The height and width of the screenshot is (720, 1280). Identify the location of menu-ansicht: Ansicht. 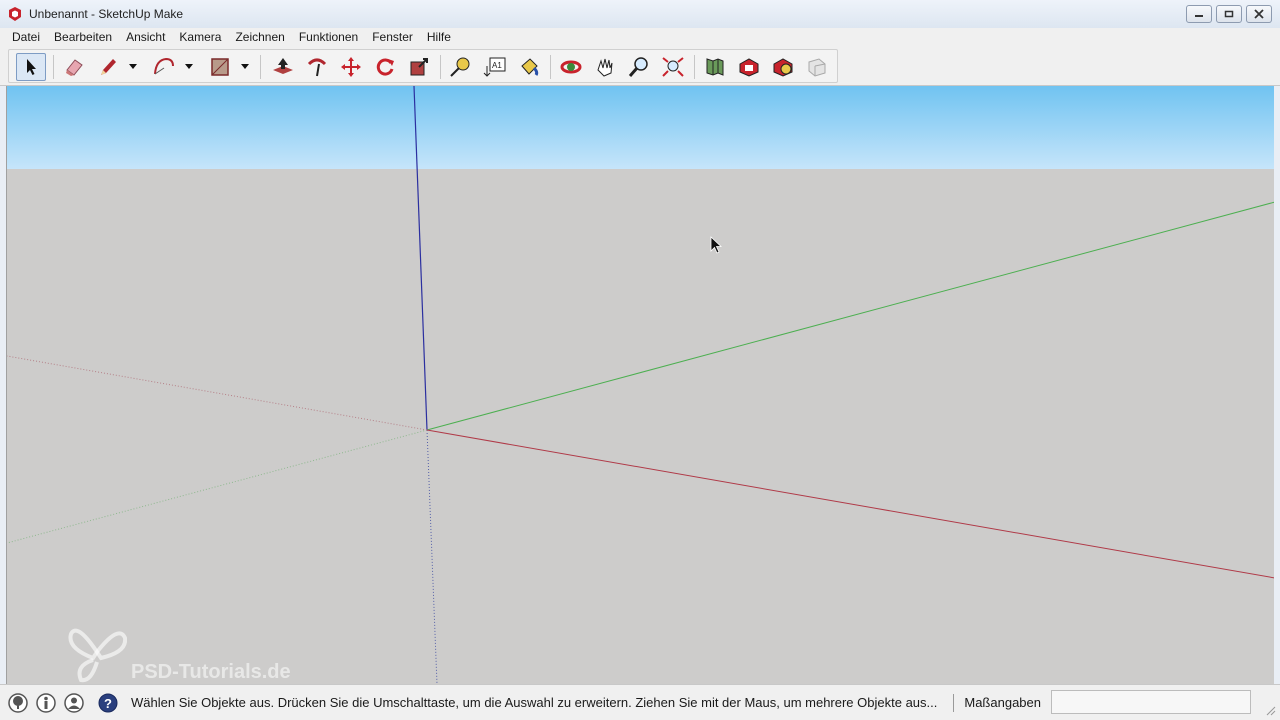
(145, 37).